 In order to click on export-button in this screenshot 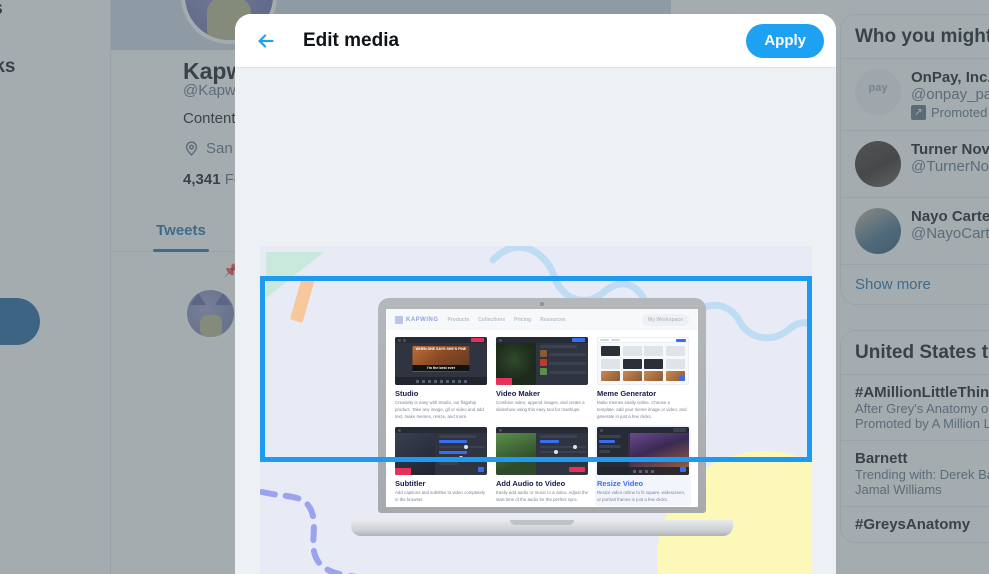, I will do `click(683, 470)`.